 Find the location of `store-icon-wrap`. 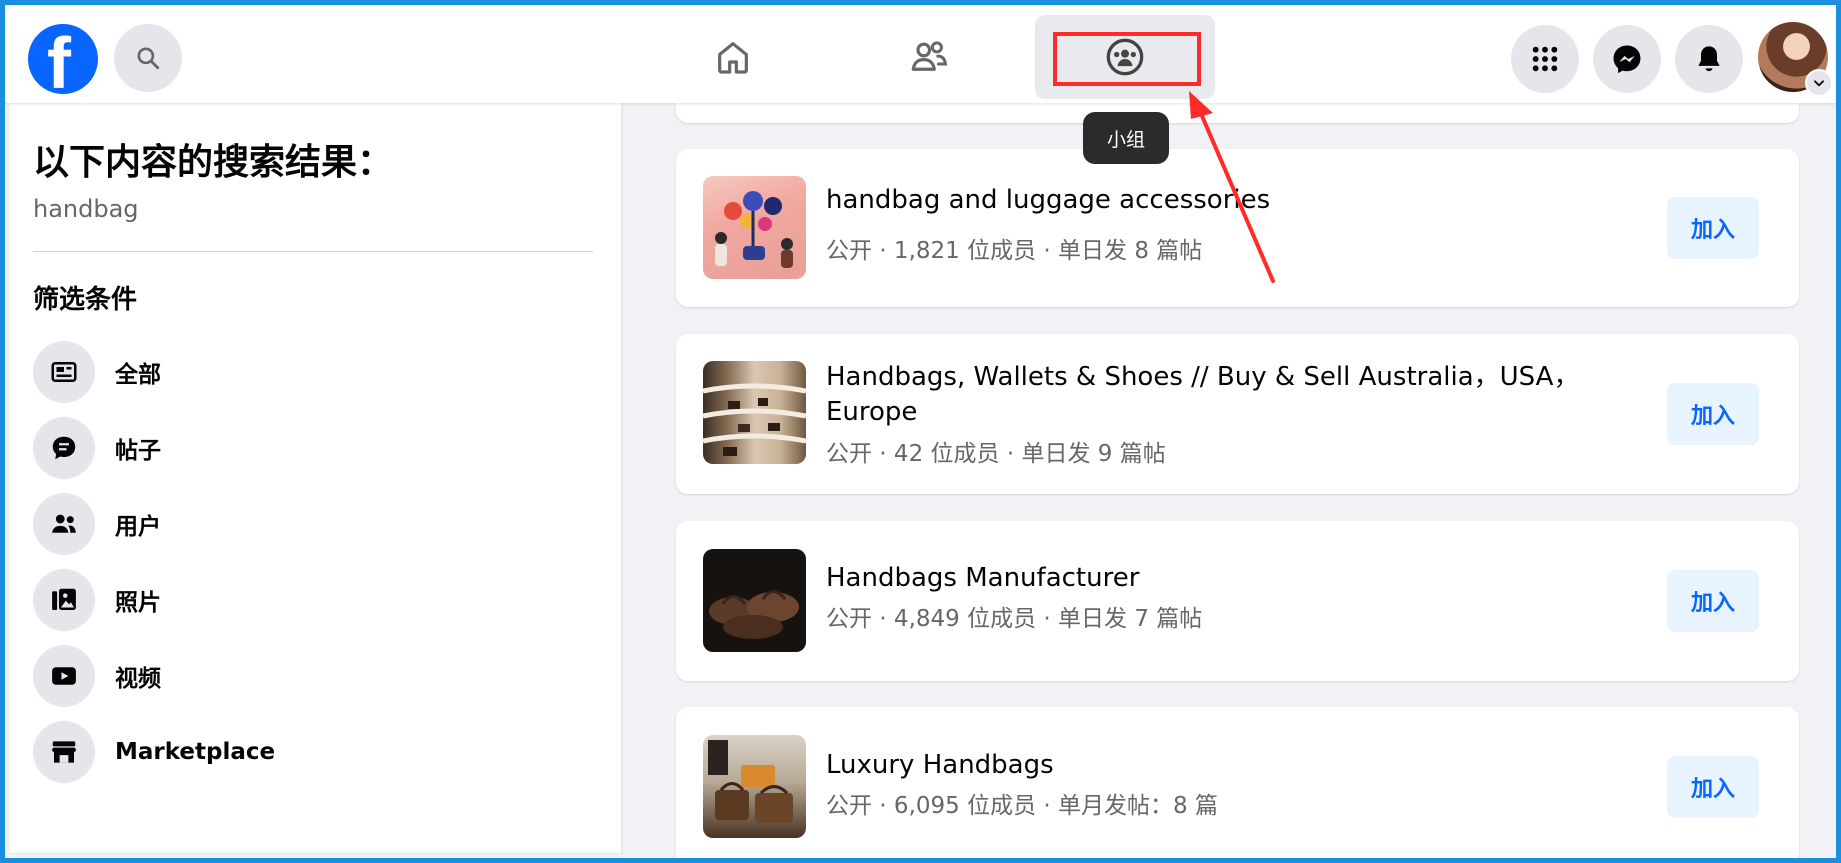

store-icon-wrap is located at coordinates (64, 752).